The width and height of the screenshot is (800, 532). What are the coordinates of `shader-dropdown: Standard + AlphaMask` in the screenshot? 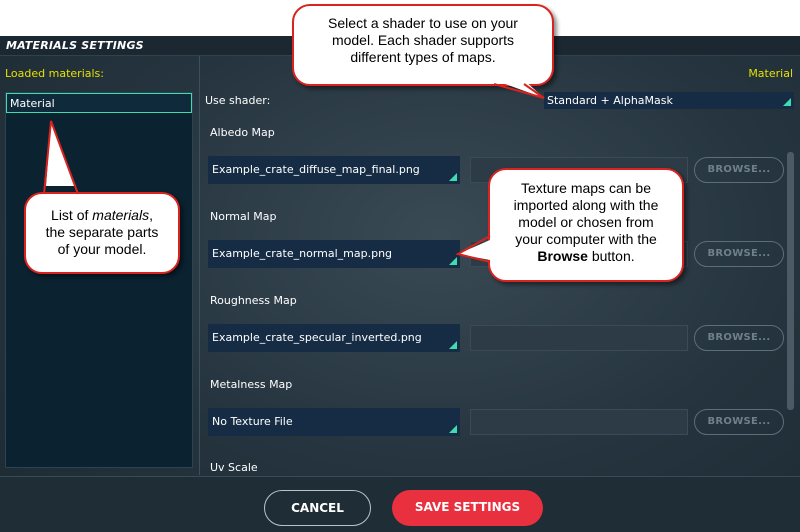 It's located at (669, 100).